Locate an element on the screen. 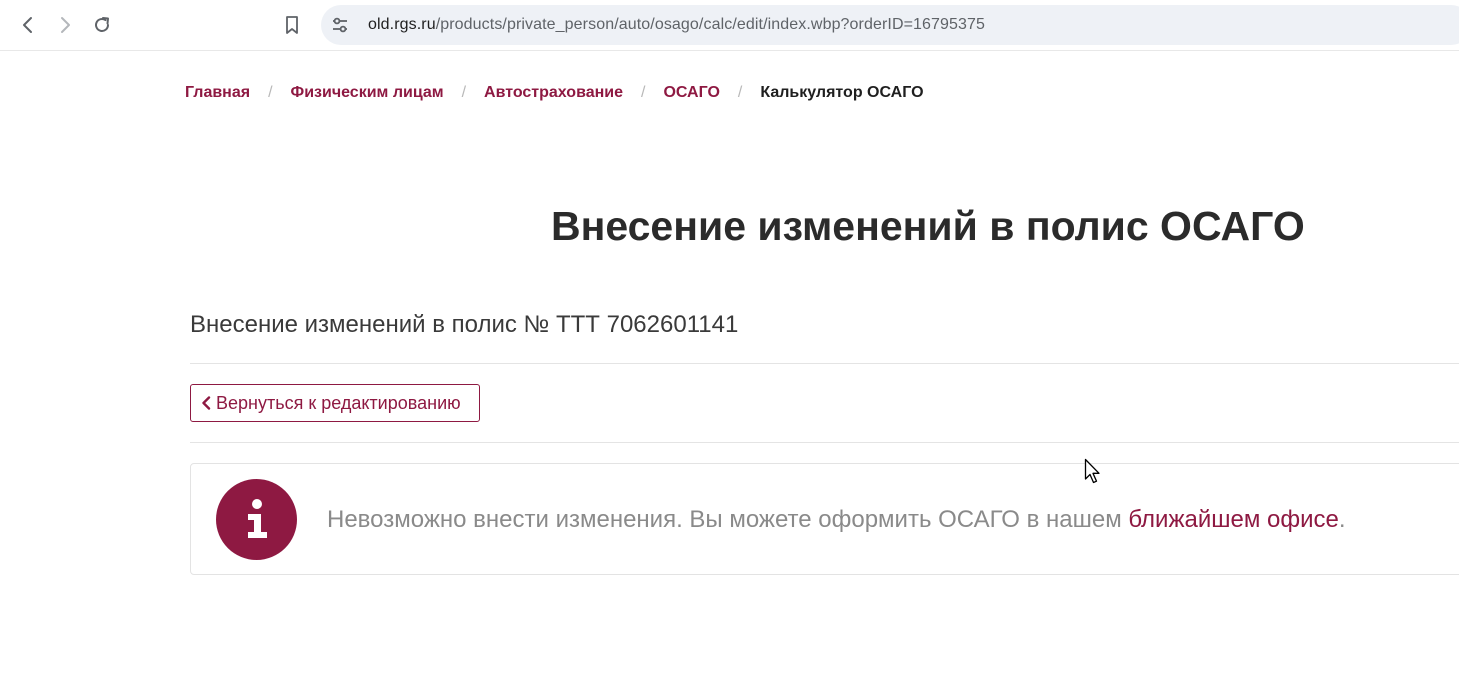  arrow-left-icon is located at coordinates (27, 25).